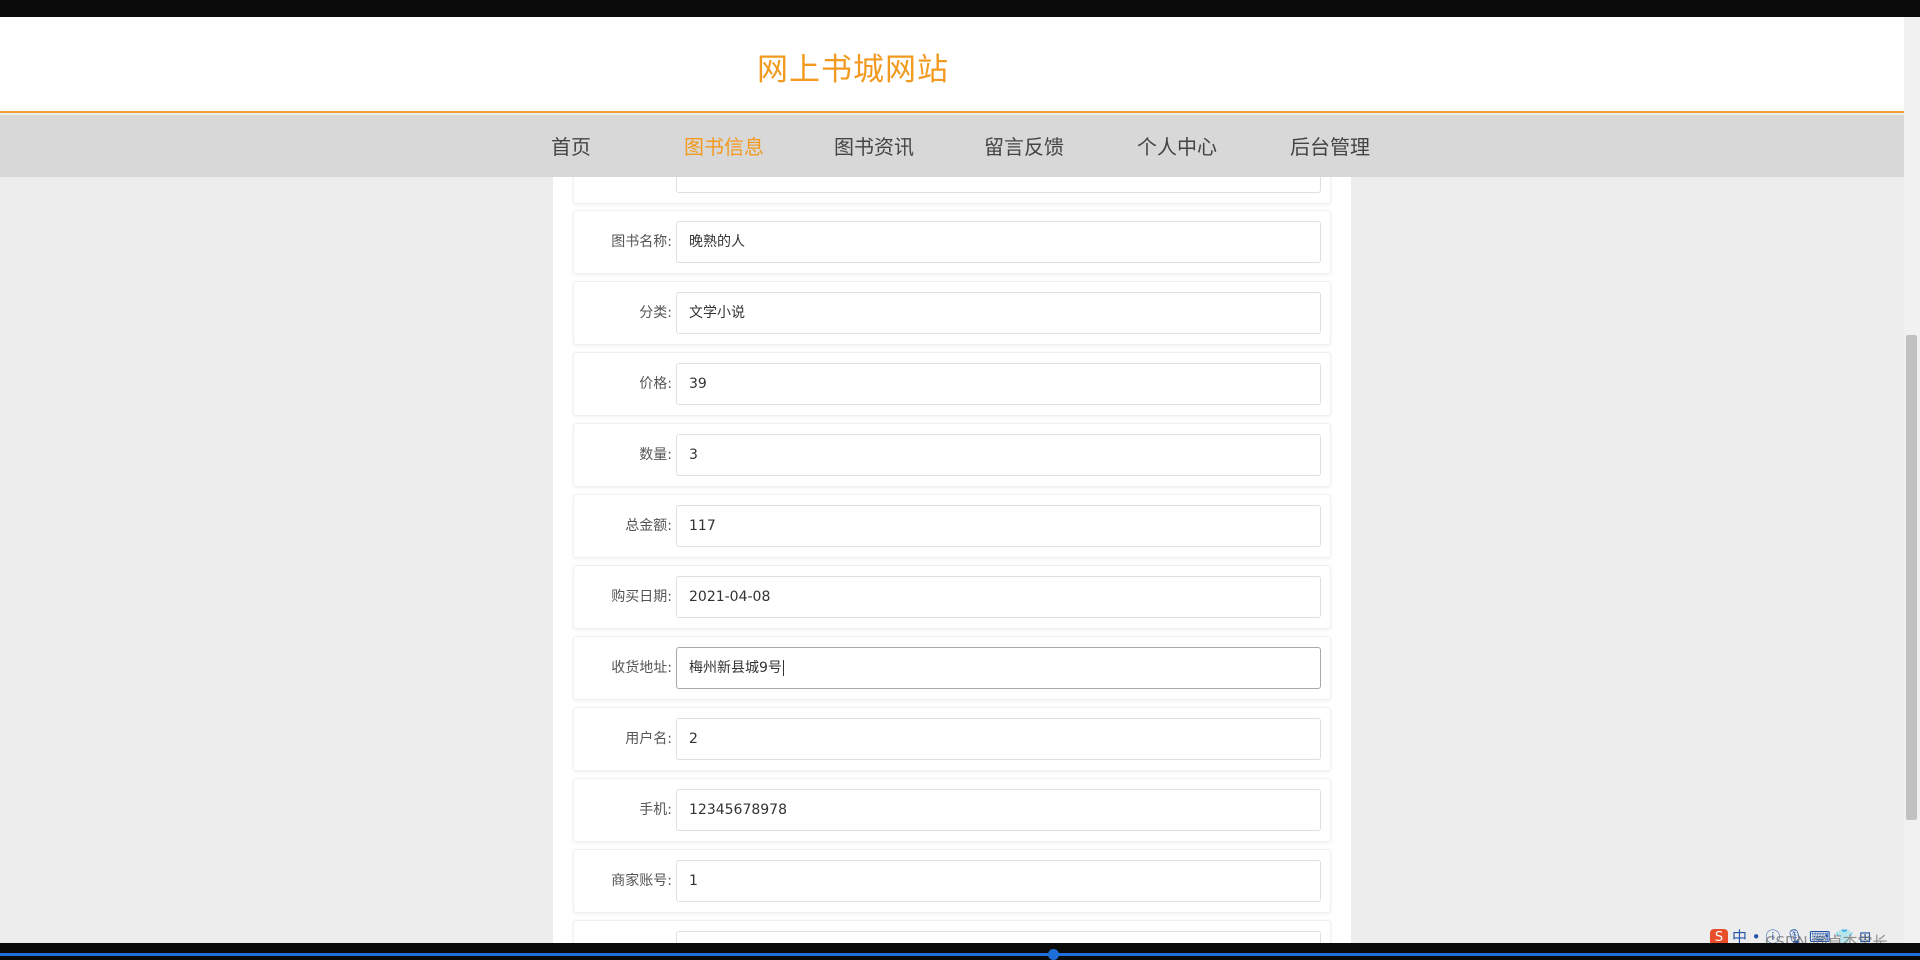 Image resolution: width=1920 pixels, height=960 pixels. I want to click on top-partial-input, so click(998, 185).